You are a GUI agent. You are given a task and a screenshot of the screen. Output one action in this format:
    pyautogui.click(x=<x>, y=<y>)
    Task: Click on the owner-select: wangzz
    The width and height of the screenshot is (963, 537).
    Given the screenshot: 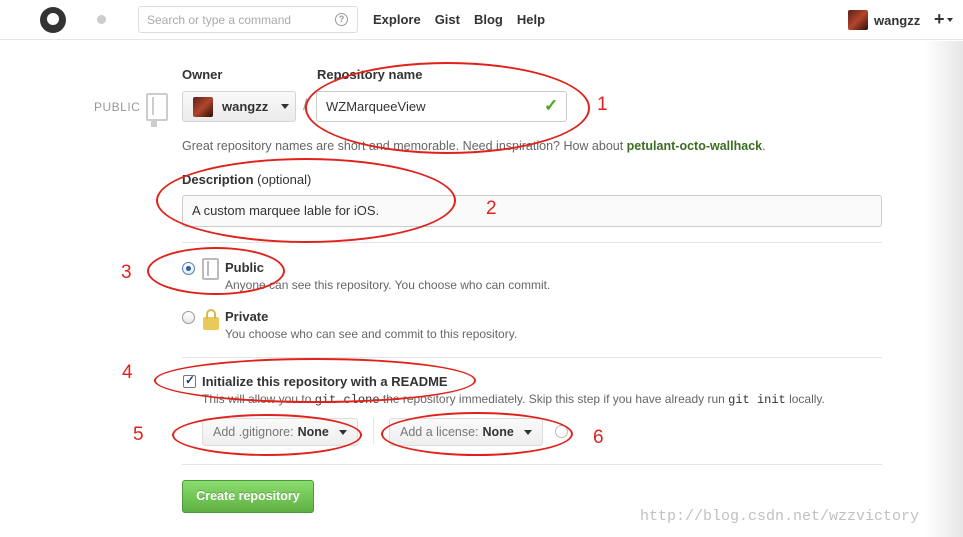 What is the action you would take?
    pyautogui.click(x=239, y=106)
    